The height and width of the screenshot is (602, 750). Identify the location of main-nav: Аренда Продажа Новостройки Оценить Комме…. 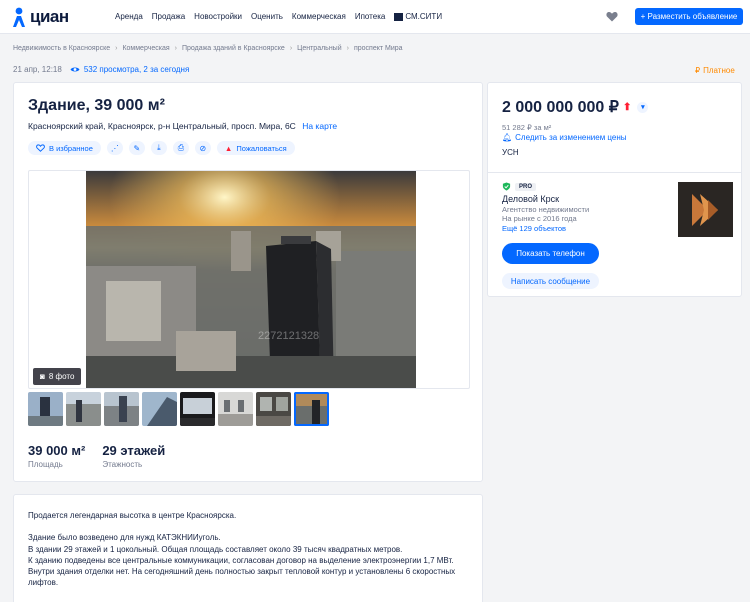
(283, 16).